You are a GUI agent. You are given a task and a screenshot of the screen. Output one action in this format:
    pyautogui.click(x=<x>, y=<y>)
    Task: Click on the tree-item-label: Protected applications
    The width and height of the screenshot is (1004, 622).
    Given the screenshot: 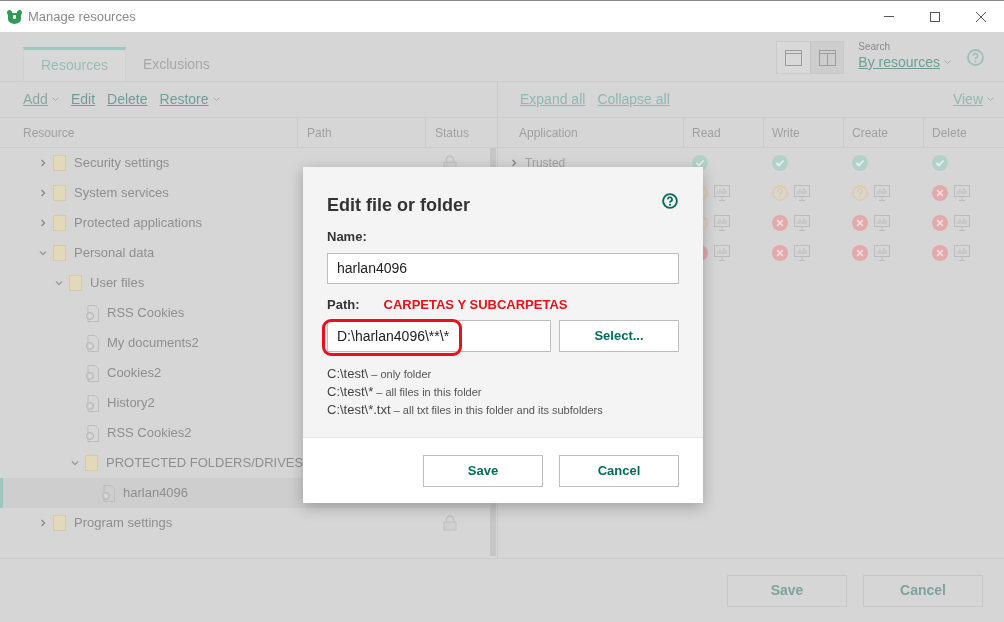 What is the action you would take?
    pyautogui.click(x=138, y=223)
    